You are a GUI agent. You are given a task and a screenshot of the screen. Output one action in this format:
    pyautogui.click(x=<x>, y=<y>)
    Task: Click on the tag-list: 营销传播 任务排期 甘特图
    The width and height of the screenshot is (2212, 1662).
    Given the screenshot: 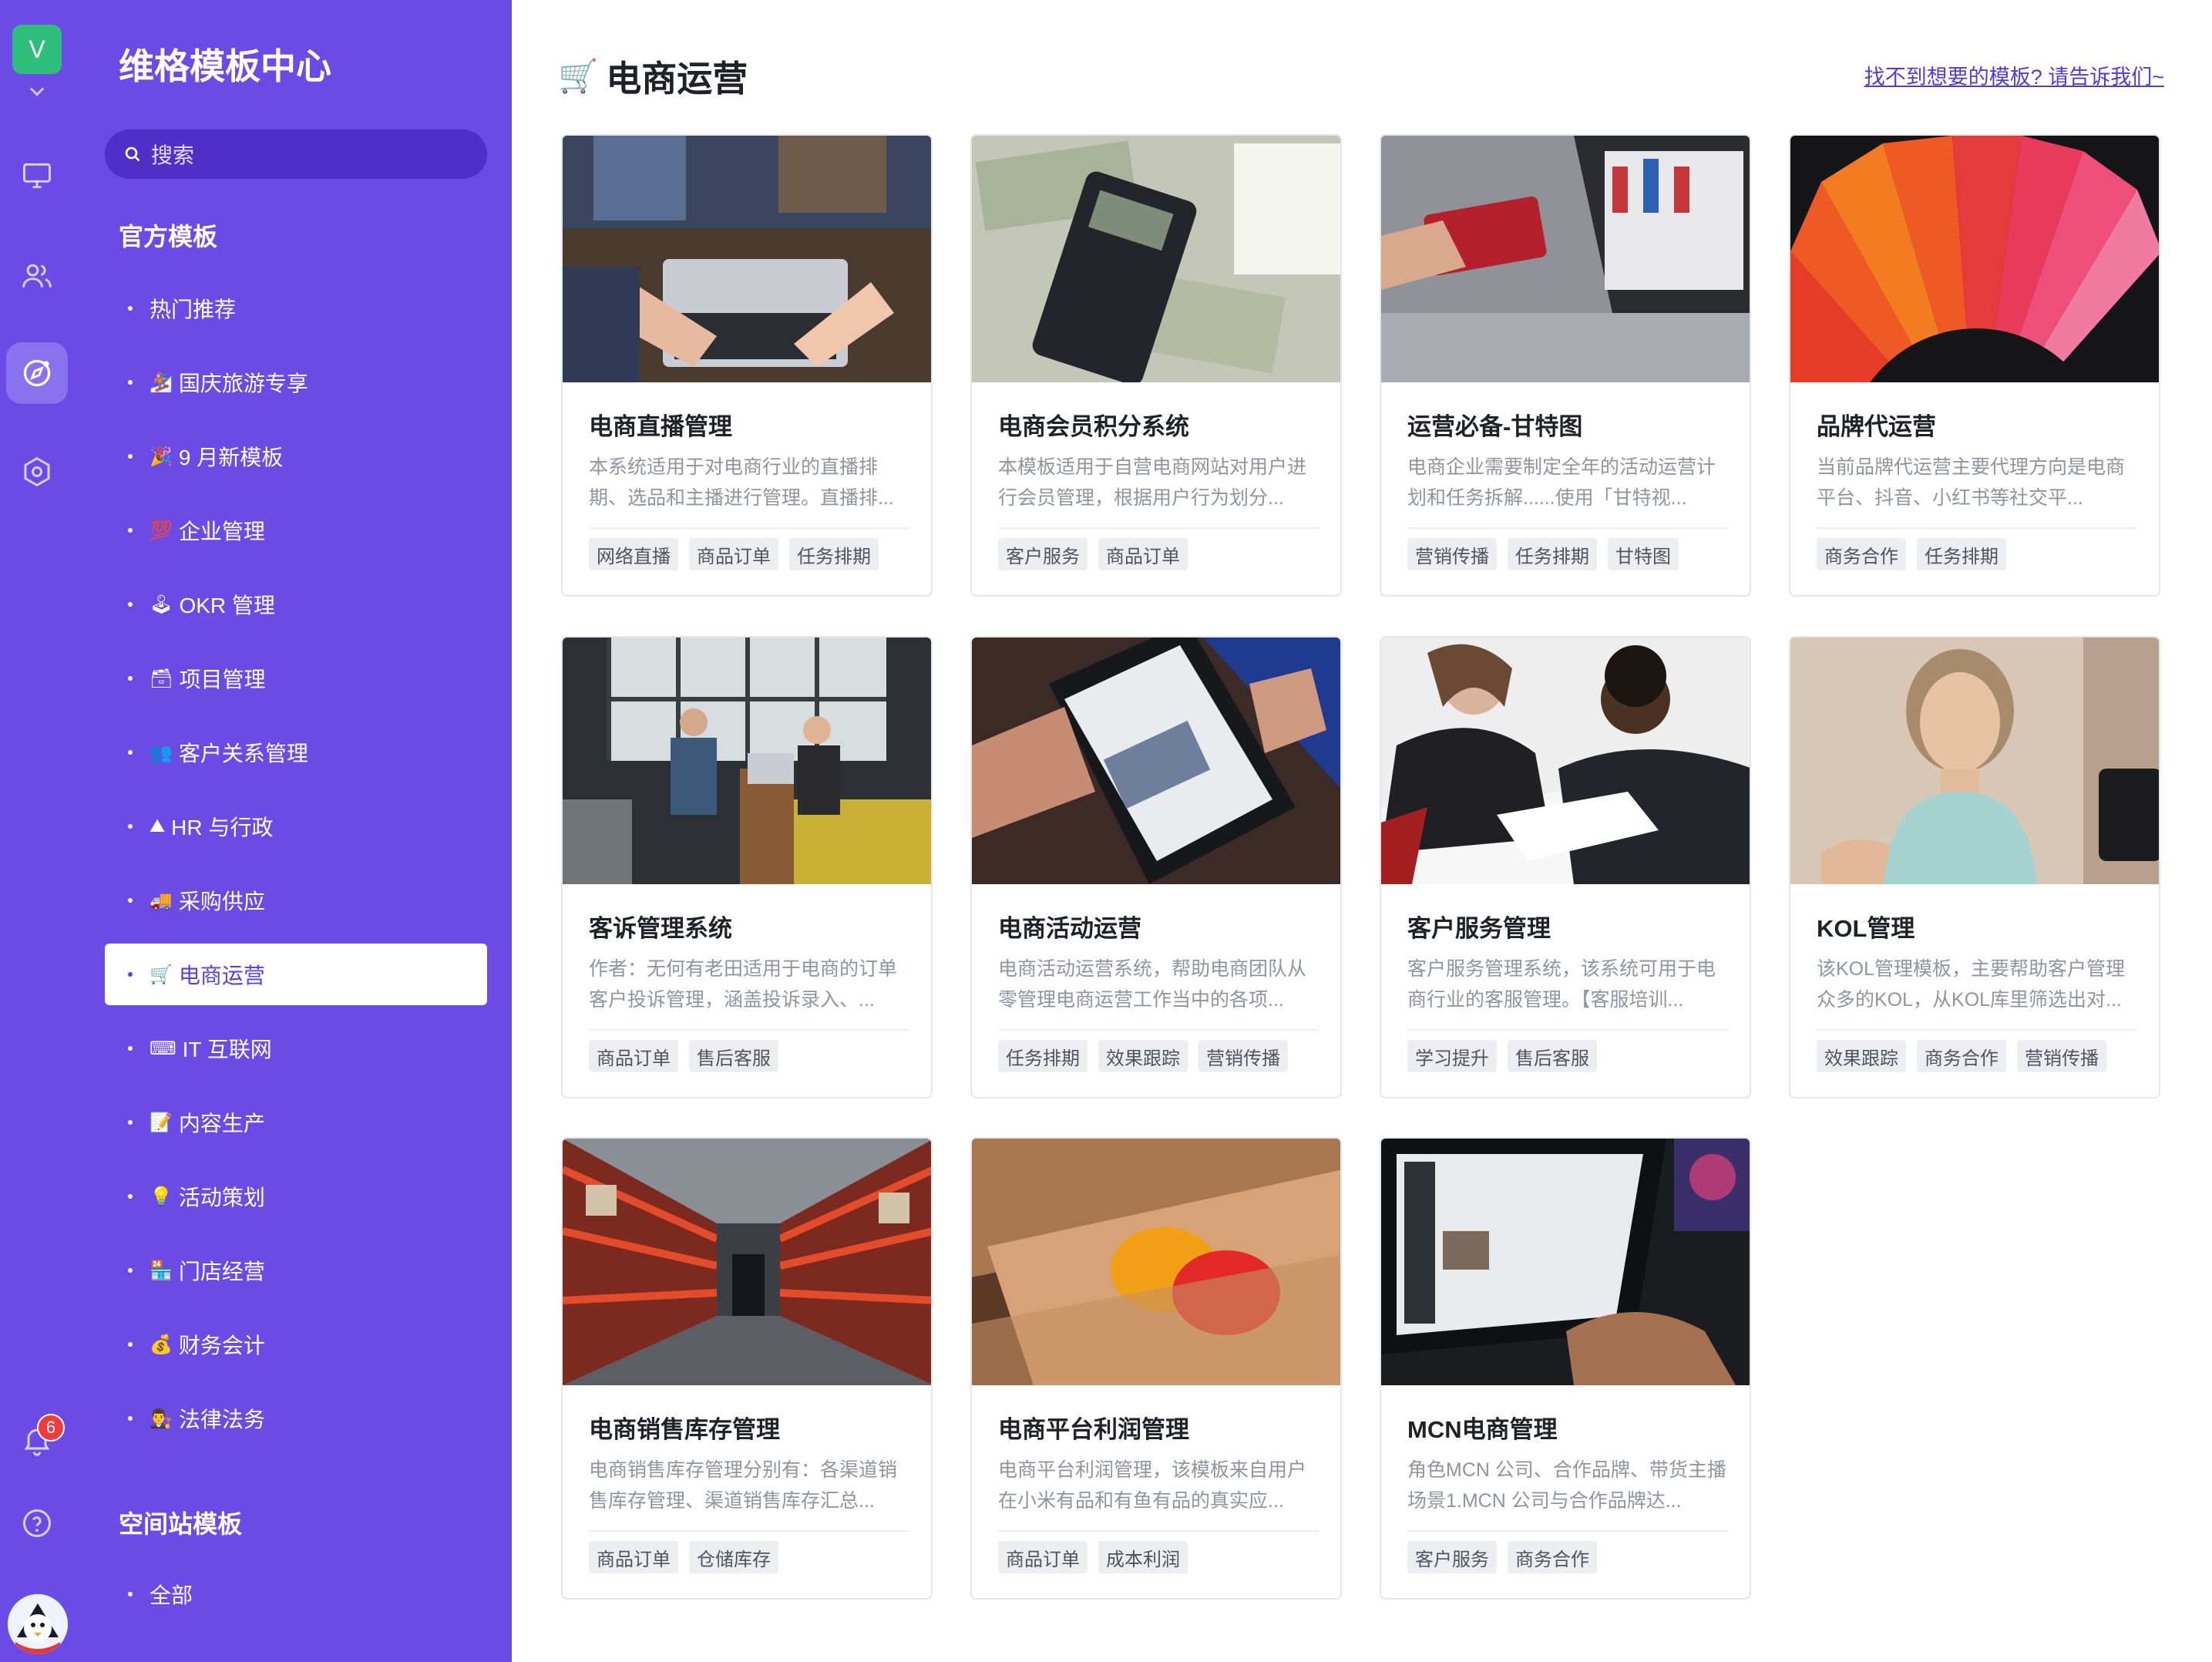 What is the action you would take?
    pyautogui.click(x=1543, y=554)
    